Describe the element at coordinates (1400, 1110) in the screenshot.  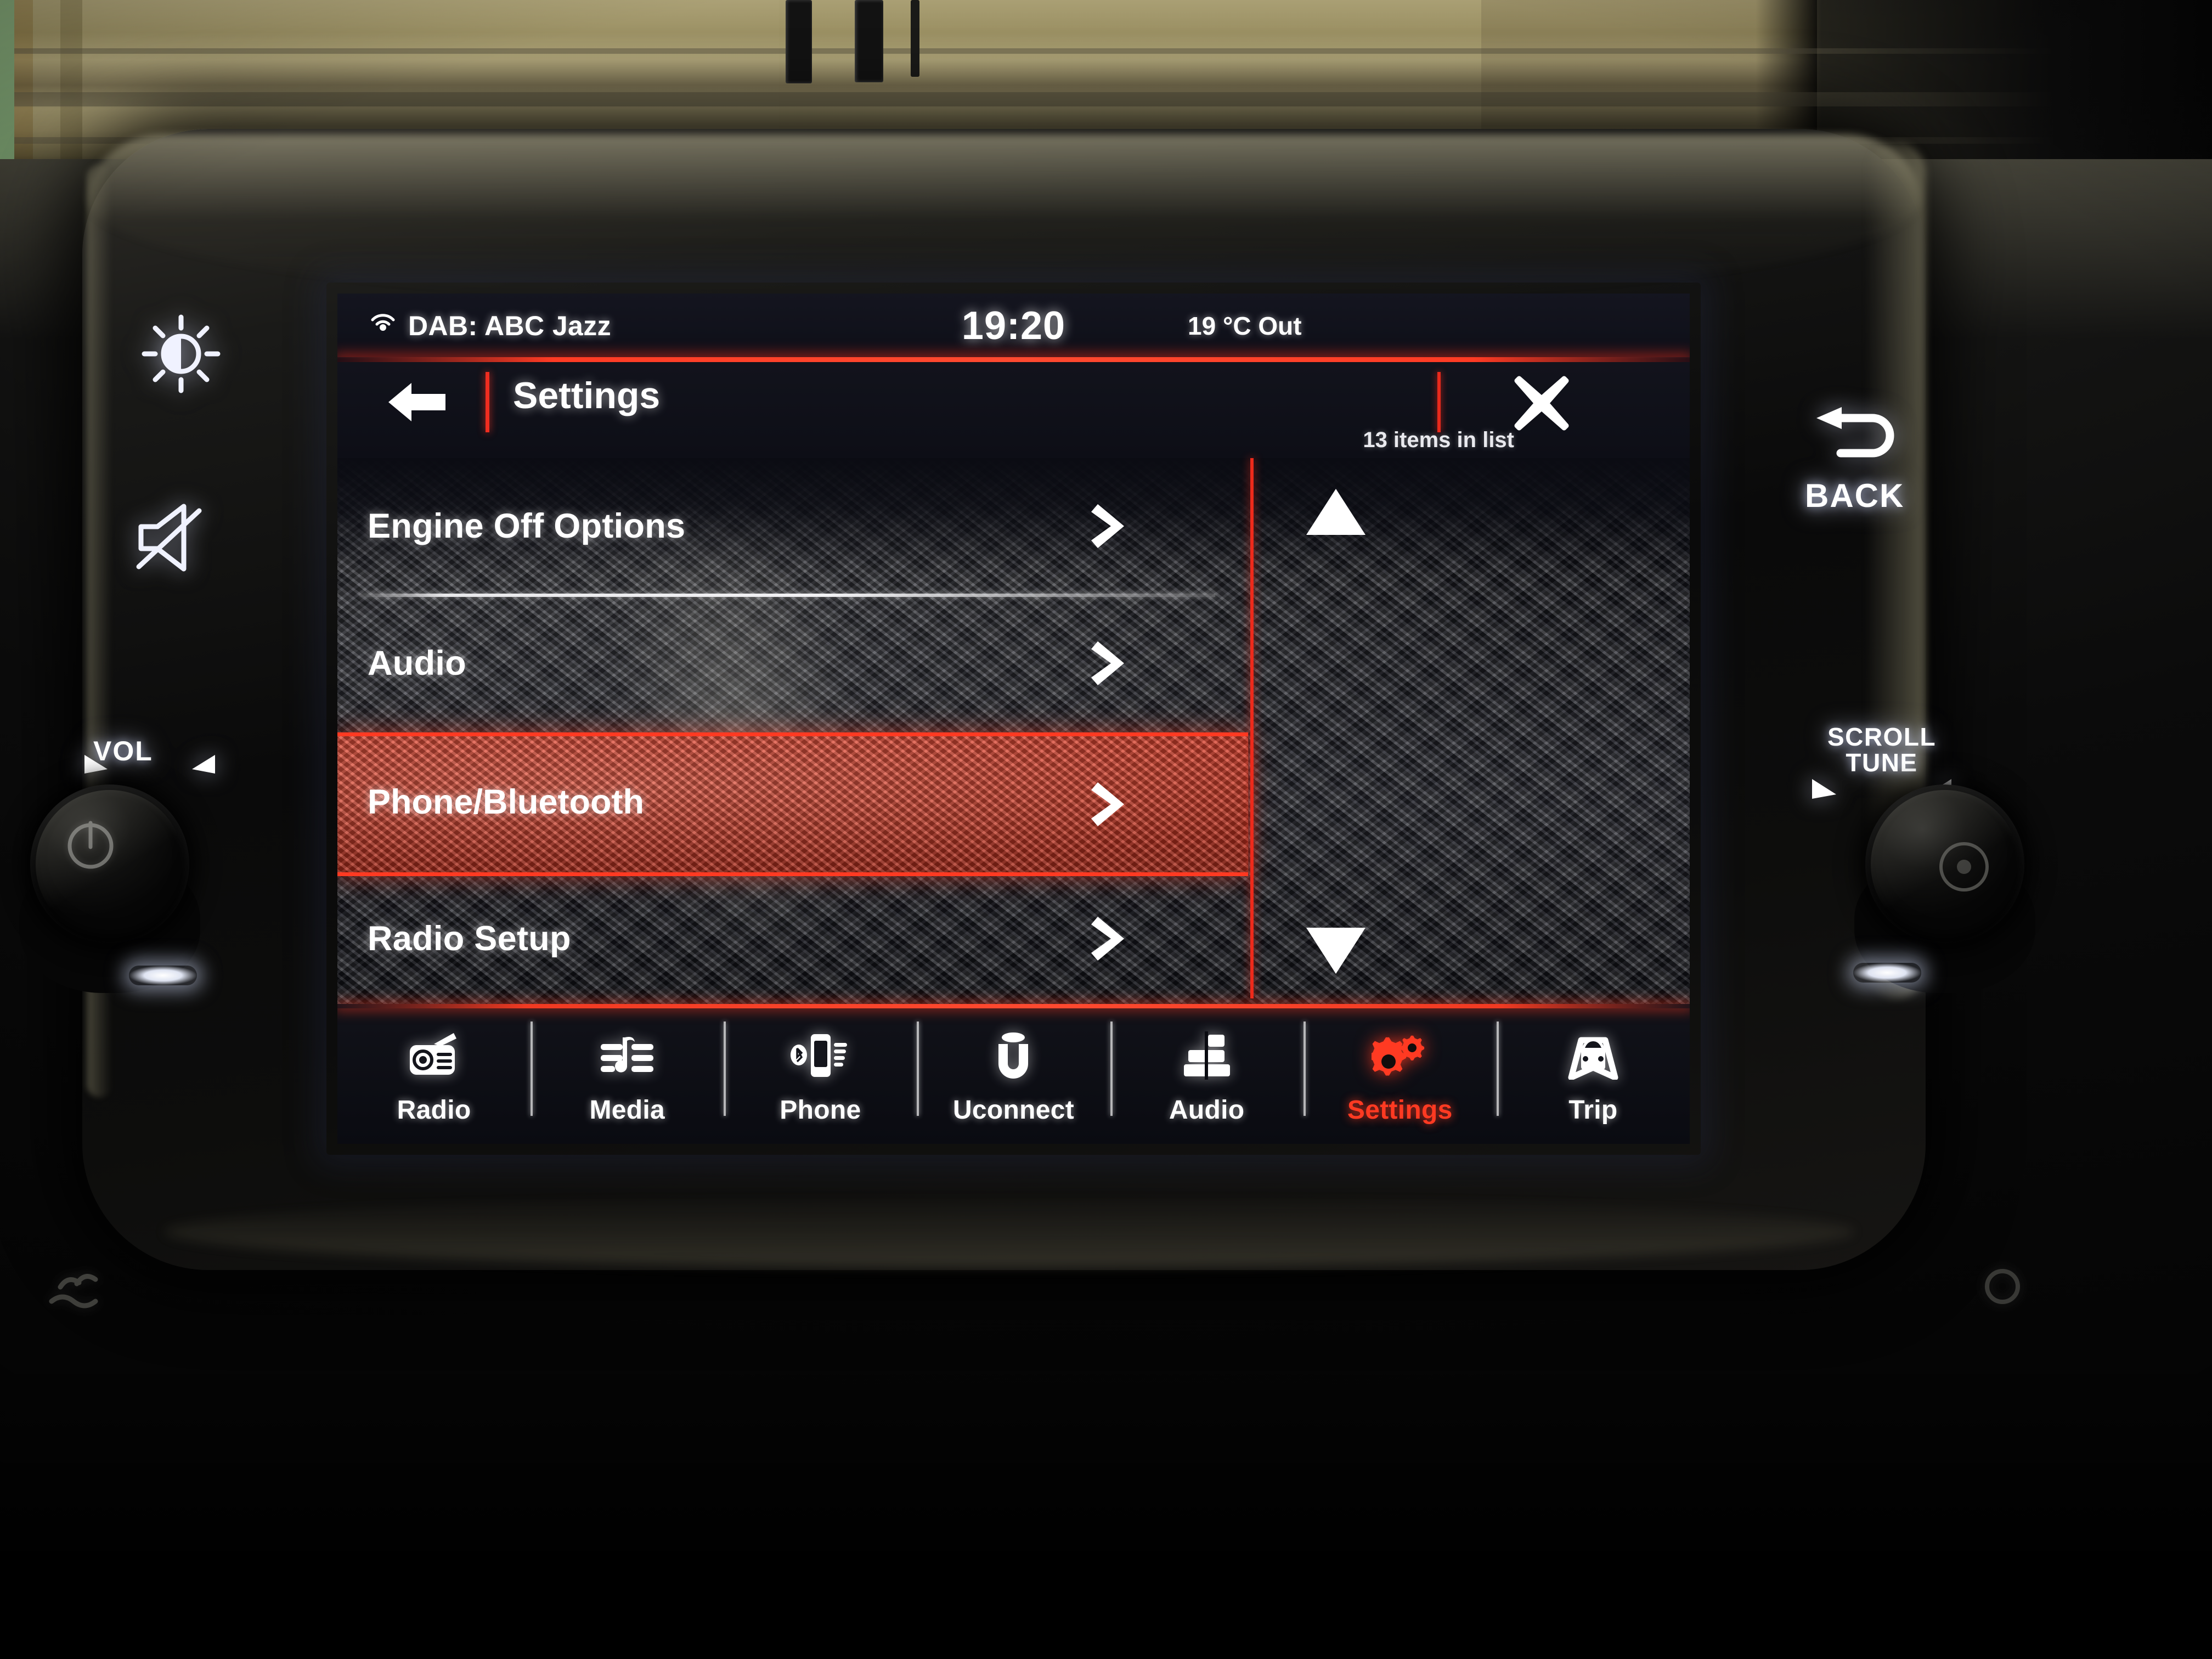
I see `nav-label: Settings` at that location.